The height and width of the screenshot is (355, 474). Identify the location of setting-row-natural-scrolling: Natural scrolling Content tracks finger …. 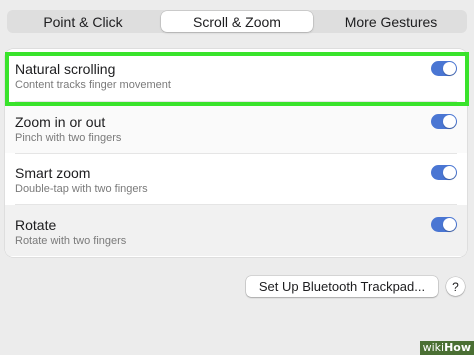
(236, 74).